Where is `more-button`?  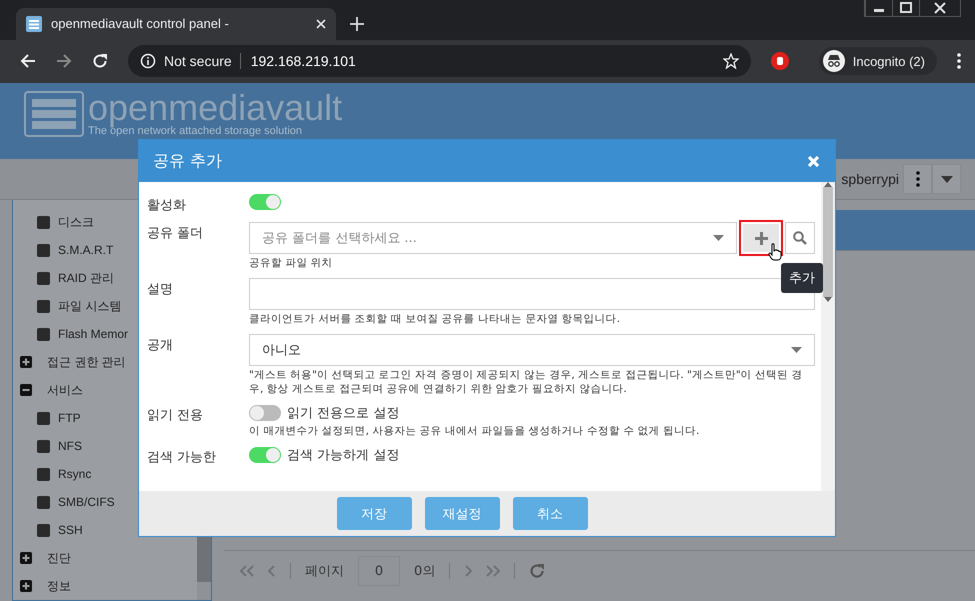 more-button is located at coordinates (917, 179).